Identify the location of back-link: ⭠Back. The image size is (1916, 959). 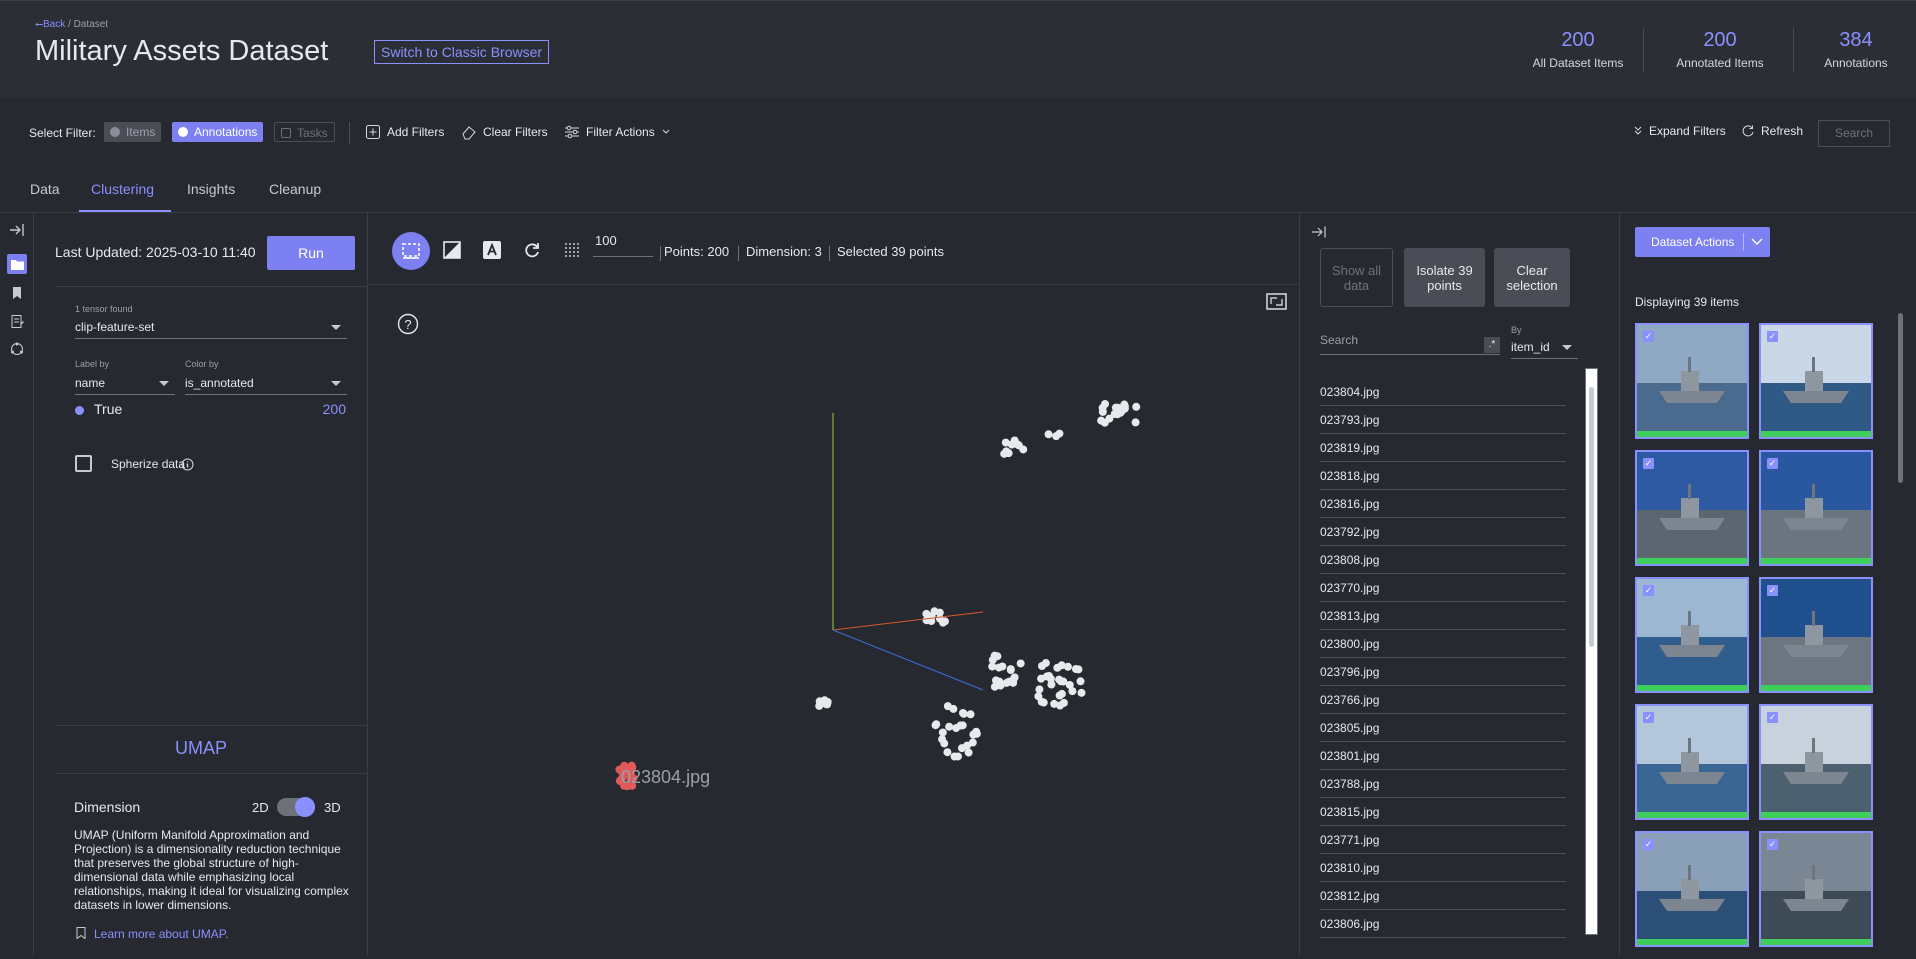
(50, 24).